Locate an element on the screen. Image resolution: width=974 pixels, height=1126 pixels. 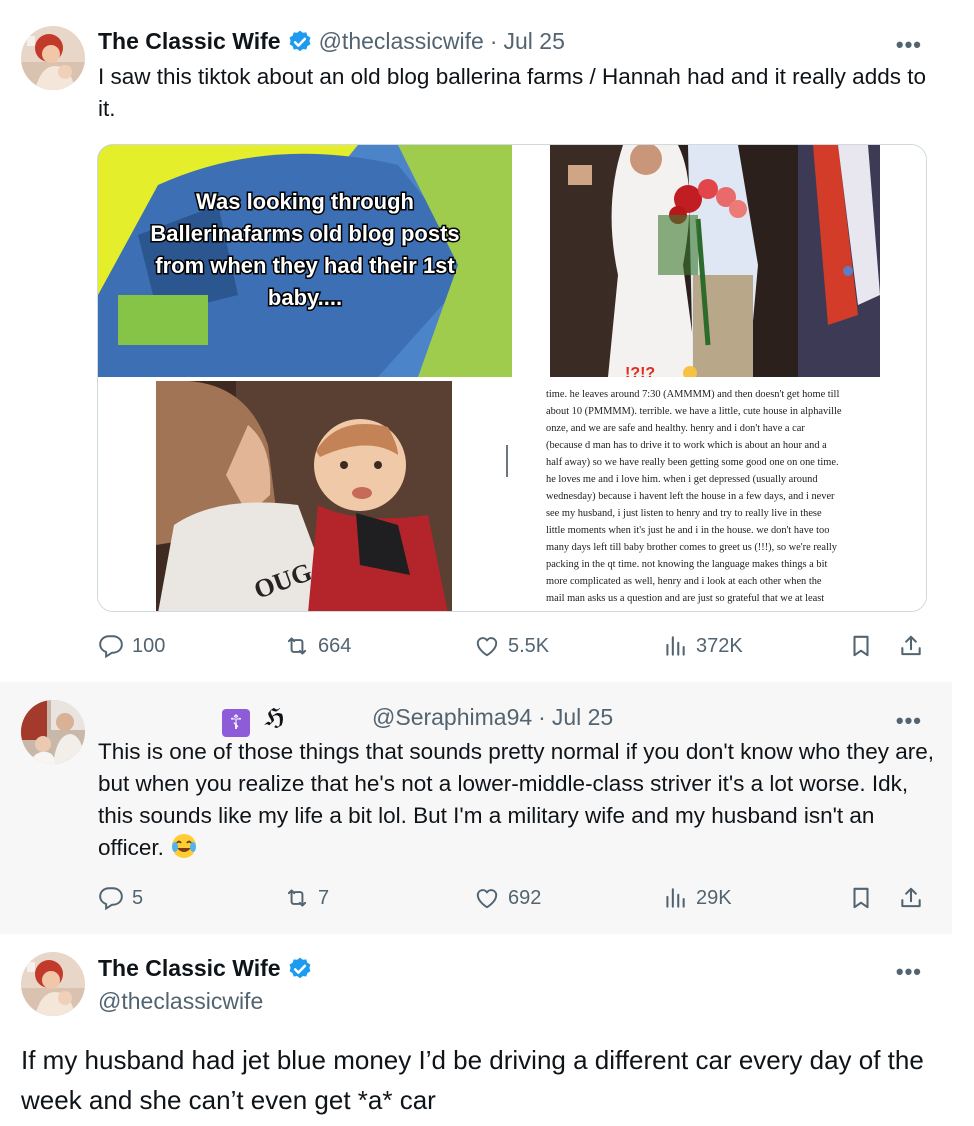
reply-button: 100 is located at coordinates (131, 646).